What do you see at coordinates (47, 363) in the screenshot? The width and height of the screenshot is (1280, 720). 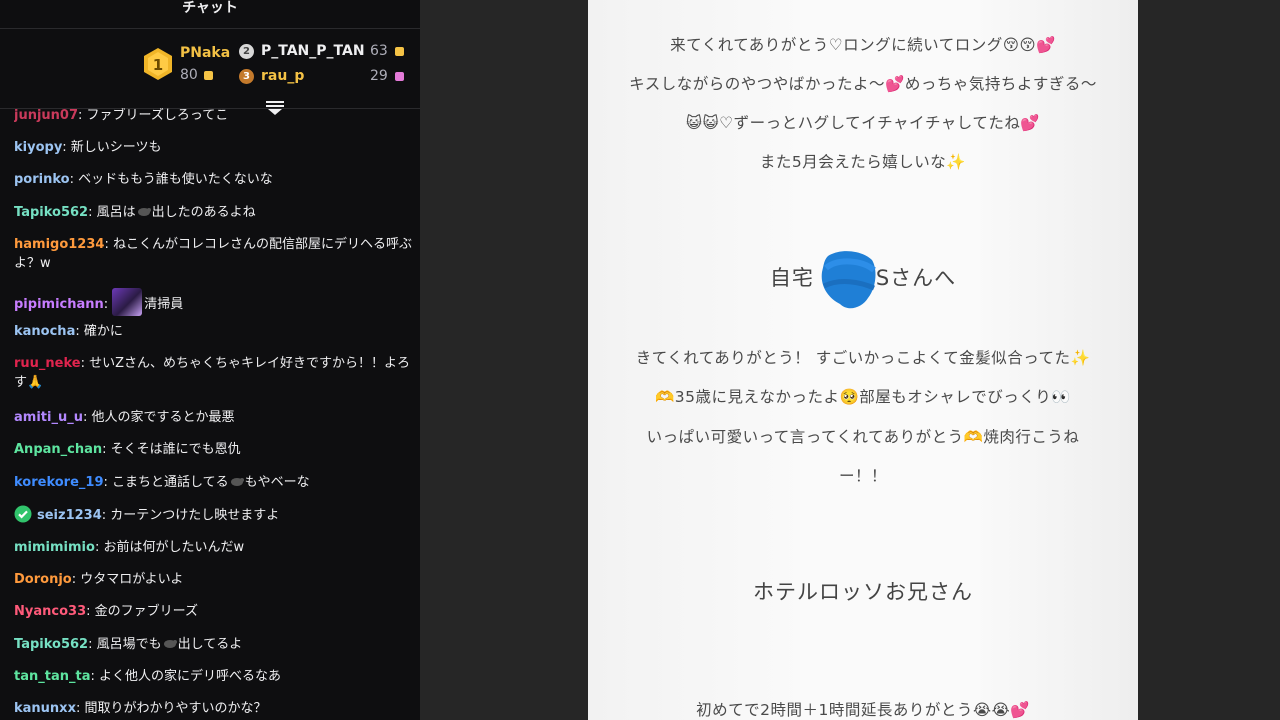 I see `chat-username: ruu_neke` at bounding box center [47, 363].